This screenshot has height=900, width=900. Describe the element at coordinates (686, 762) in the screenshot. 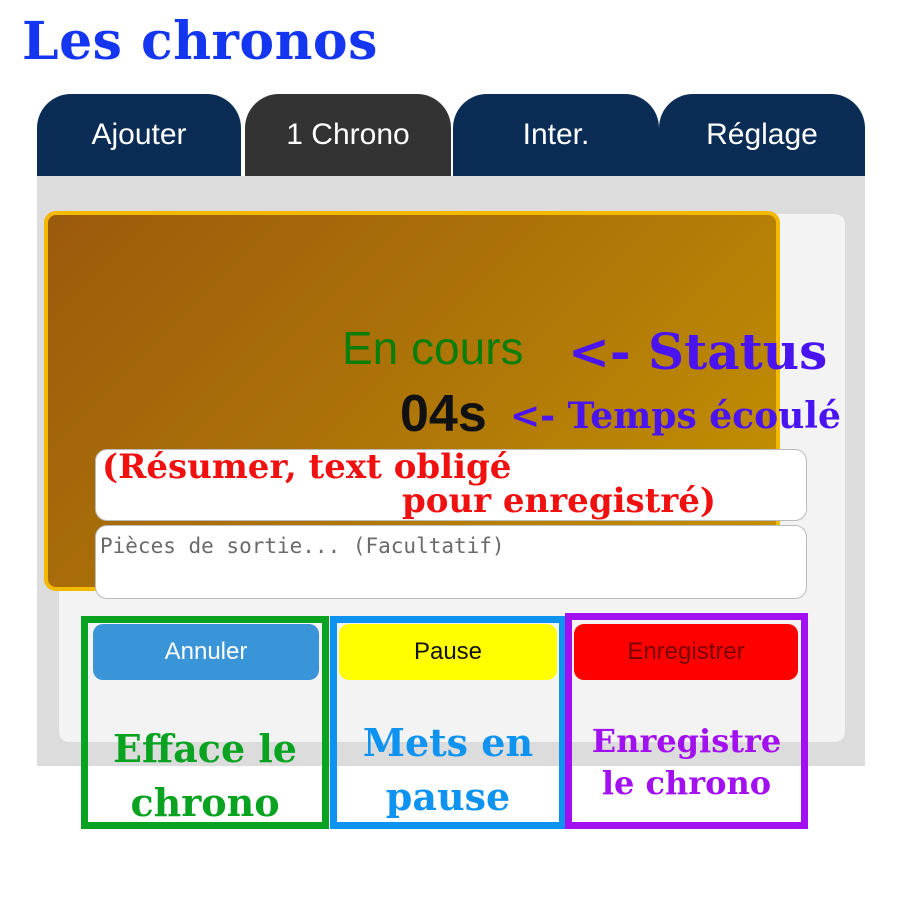

I see `save-annotation: Enregistre le chrono` at that location.